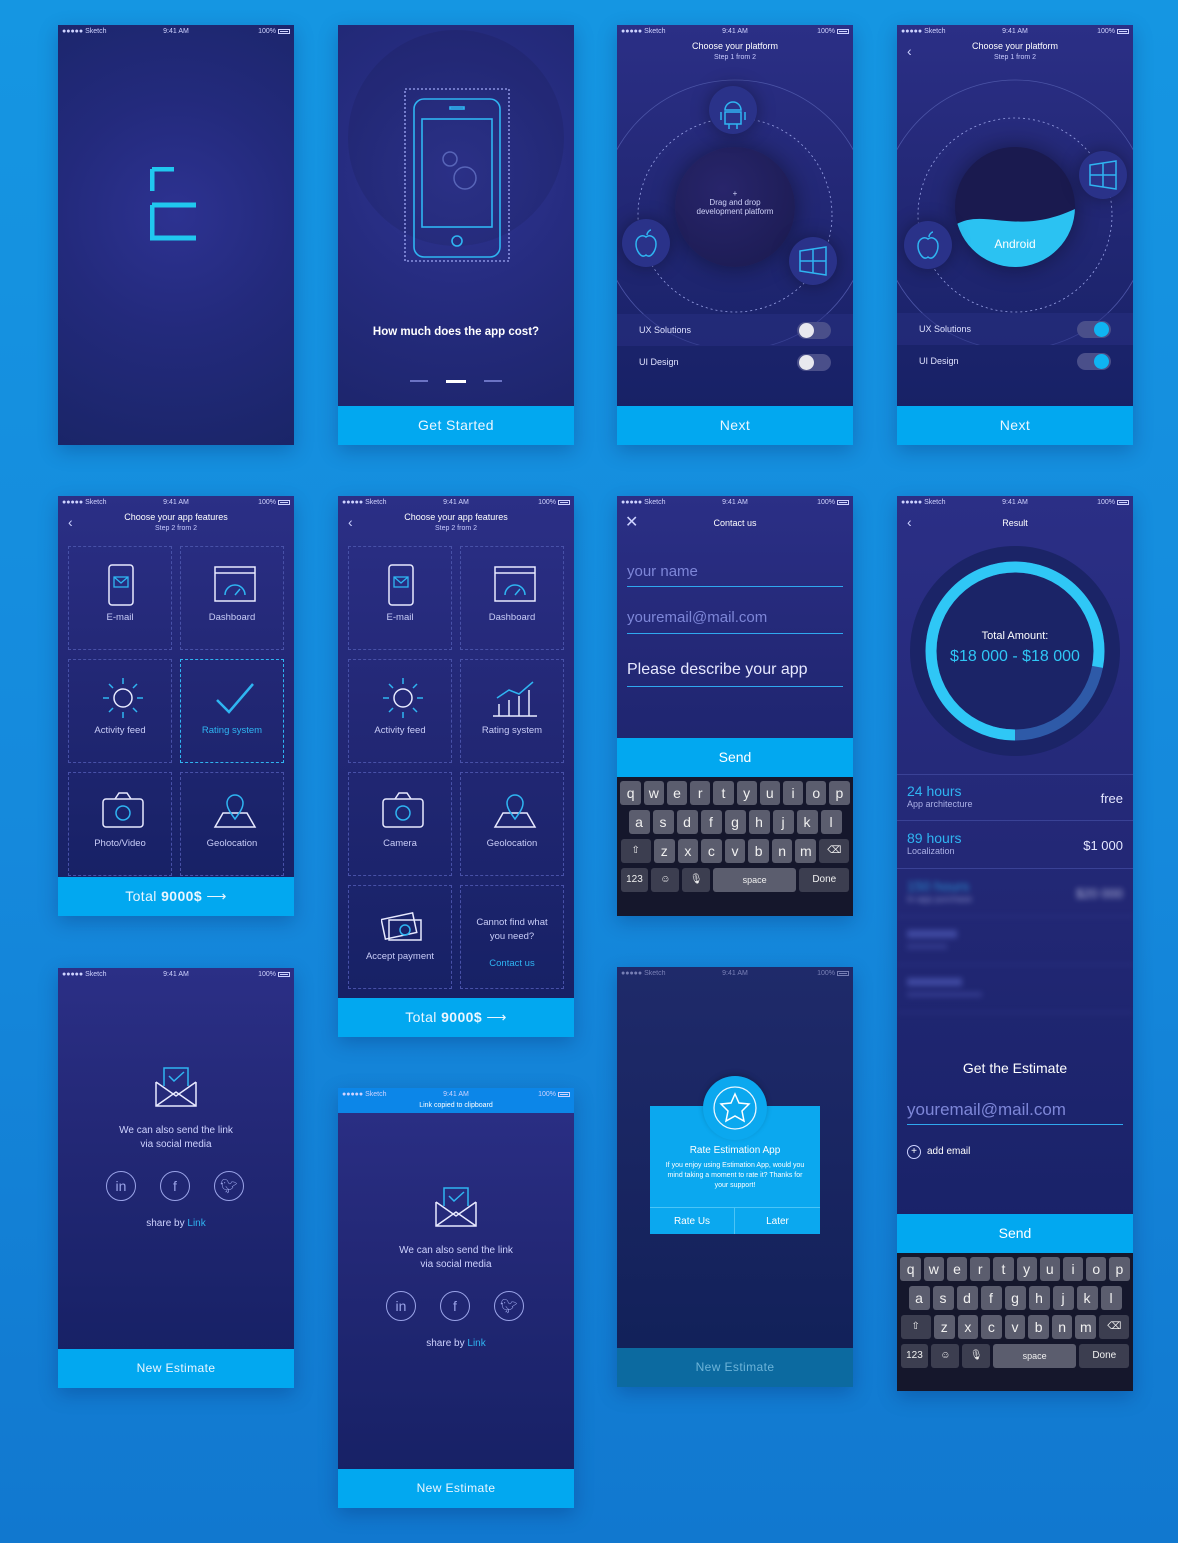 The image size is (1178, 1543). I want to click on key: r, so click(980, 1269).